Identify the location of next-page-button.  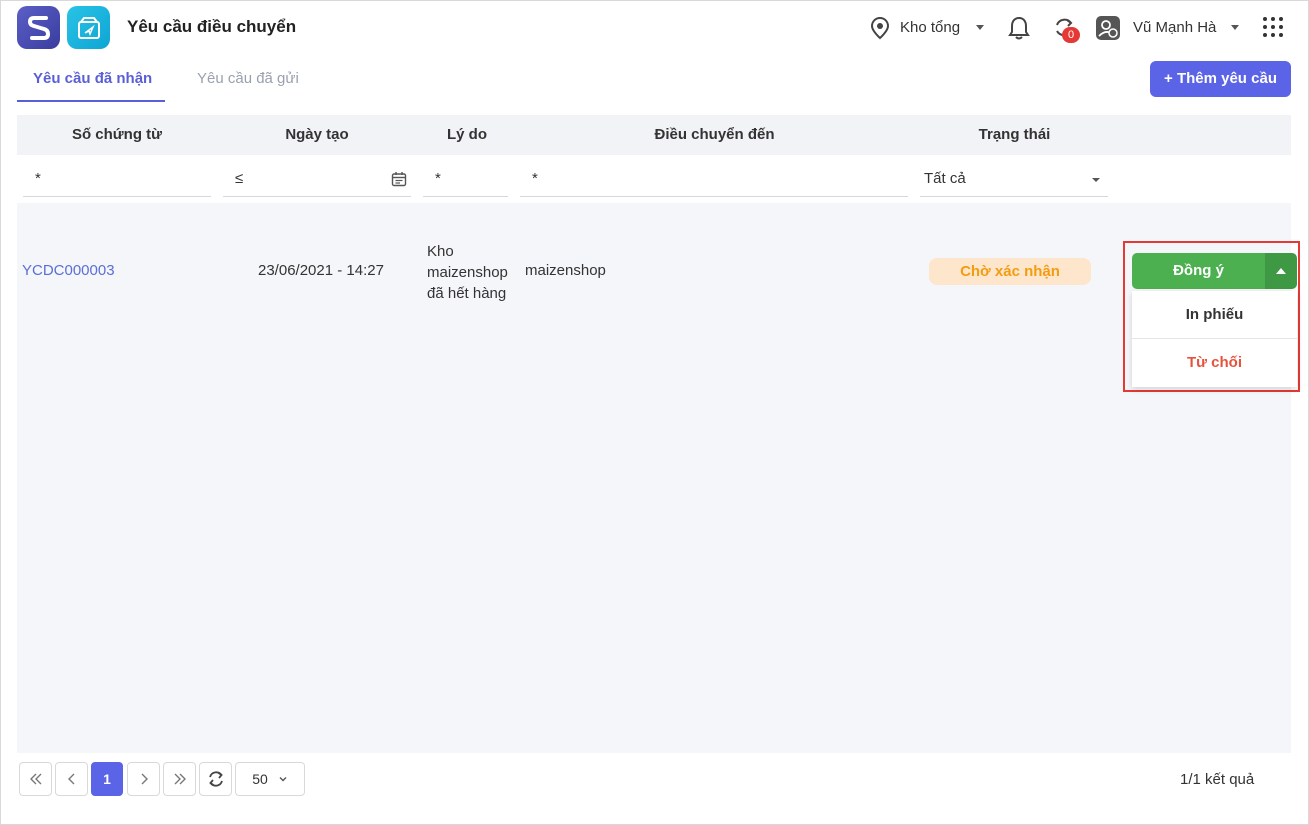
(143, 779).